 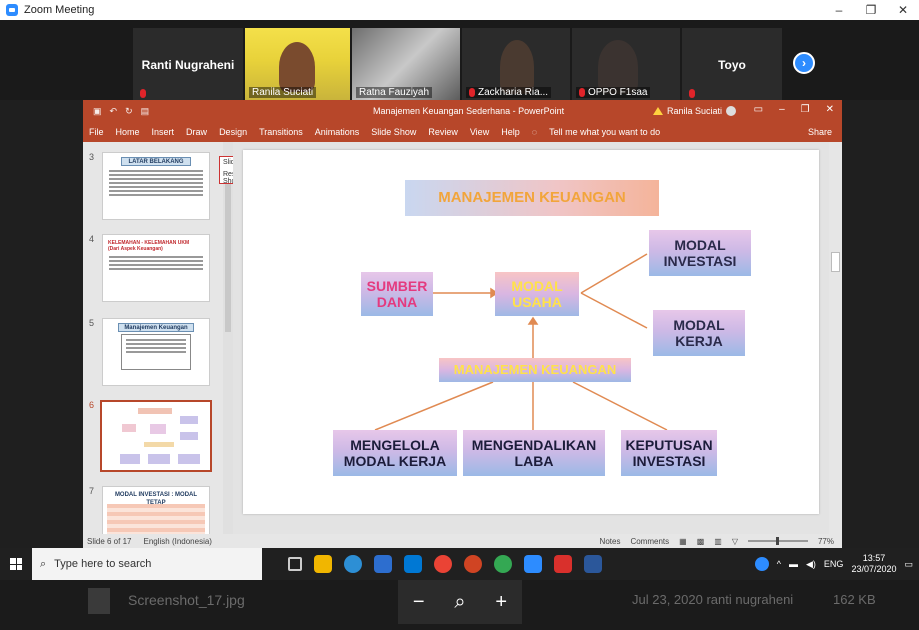 I want to click on minimize-button: –, so click(x=839, y=10).